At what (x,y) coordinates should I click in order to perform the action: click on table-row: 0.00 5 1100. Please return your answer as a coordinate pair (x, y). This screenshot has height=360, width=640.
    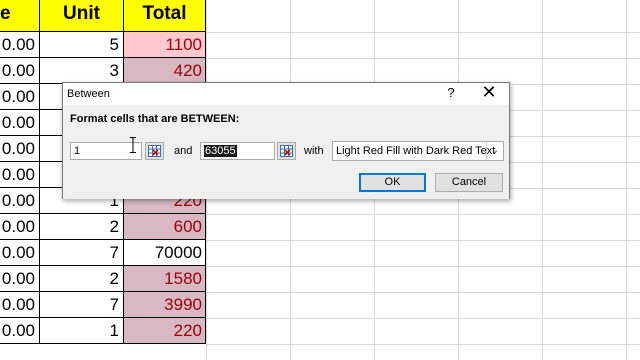
    Looking at the image, I should click on (103, 45).